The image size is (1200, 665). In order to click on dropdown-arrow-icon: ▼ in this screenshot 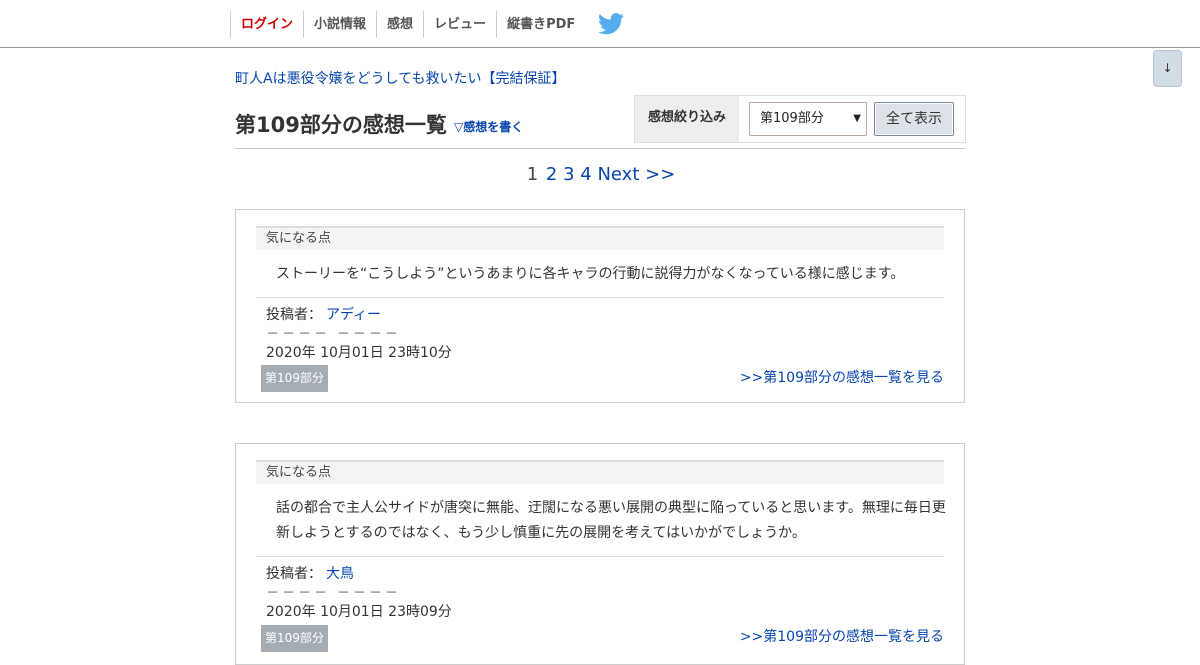, I will do `click(857, 118)`.